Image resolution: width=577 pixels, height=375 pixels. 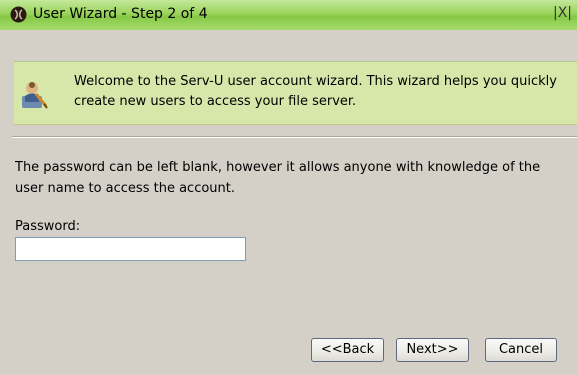 What do you see at coordinates (288, 15) in the screenshot?
I see `title-bar: User Wizard - Step 2 of 4 |X|` at bounding box center [288, 15].